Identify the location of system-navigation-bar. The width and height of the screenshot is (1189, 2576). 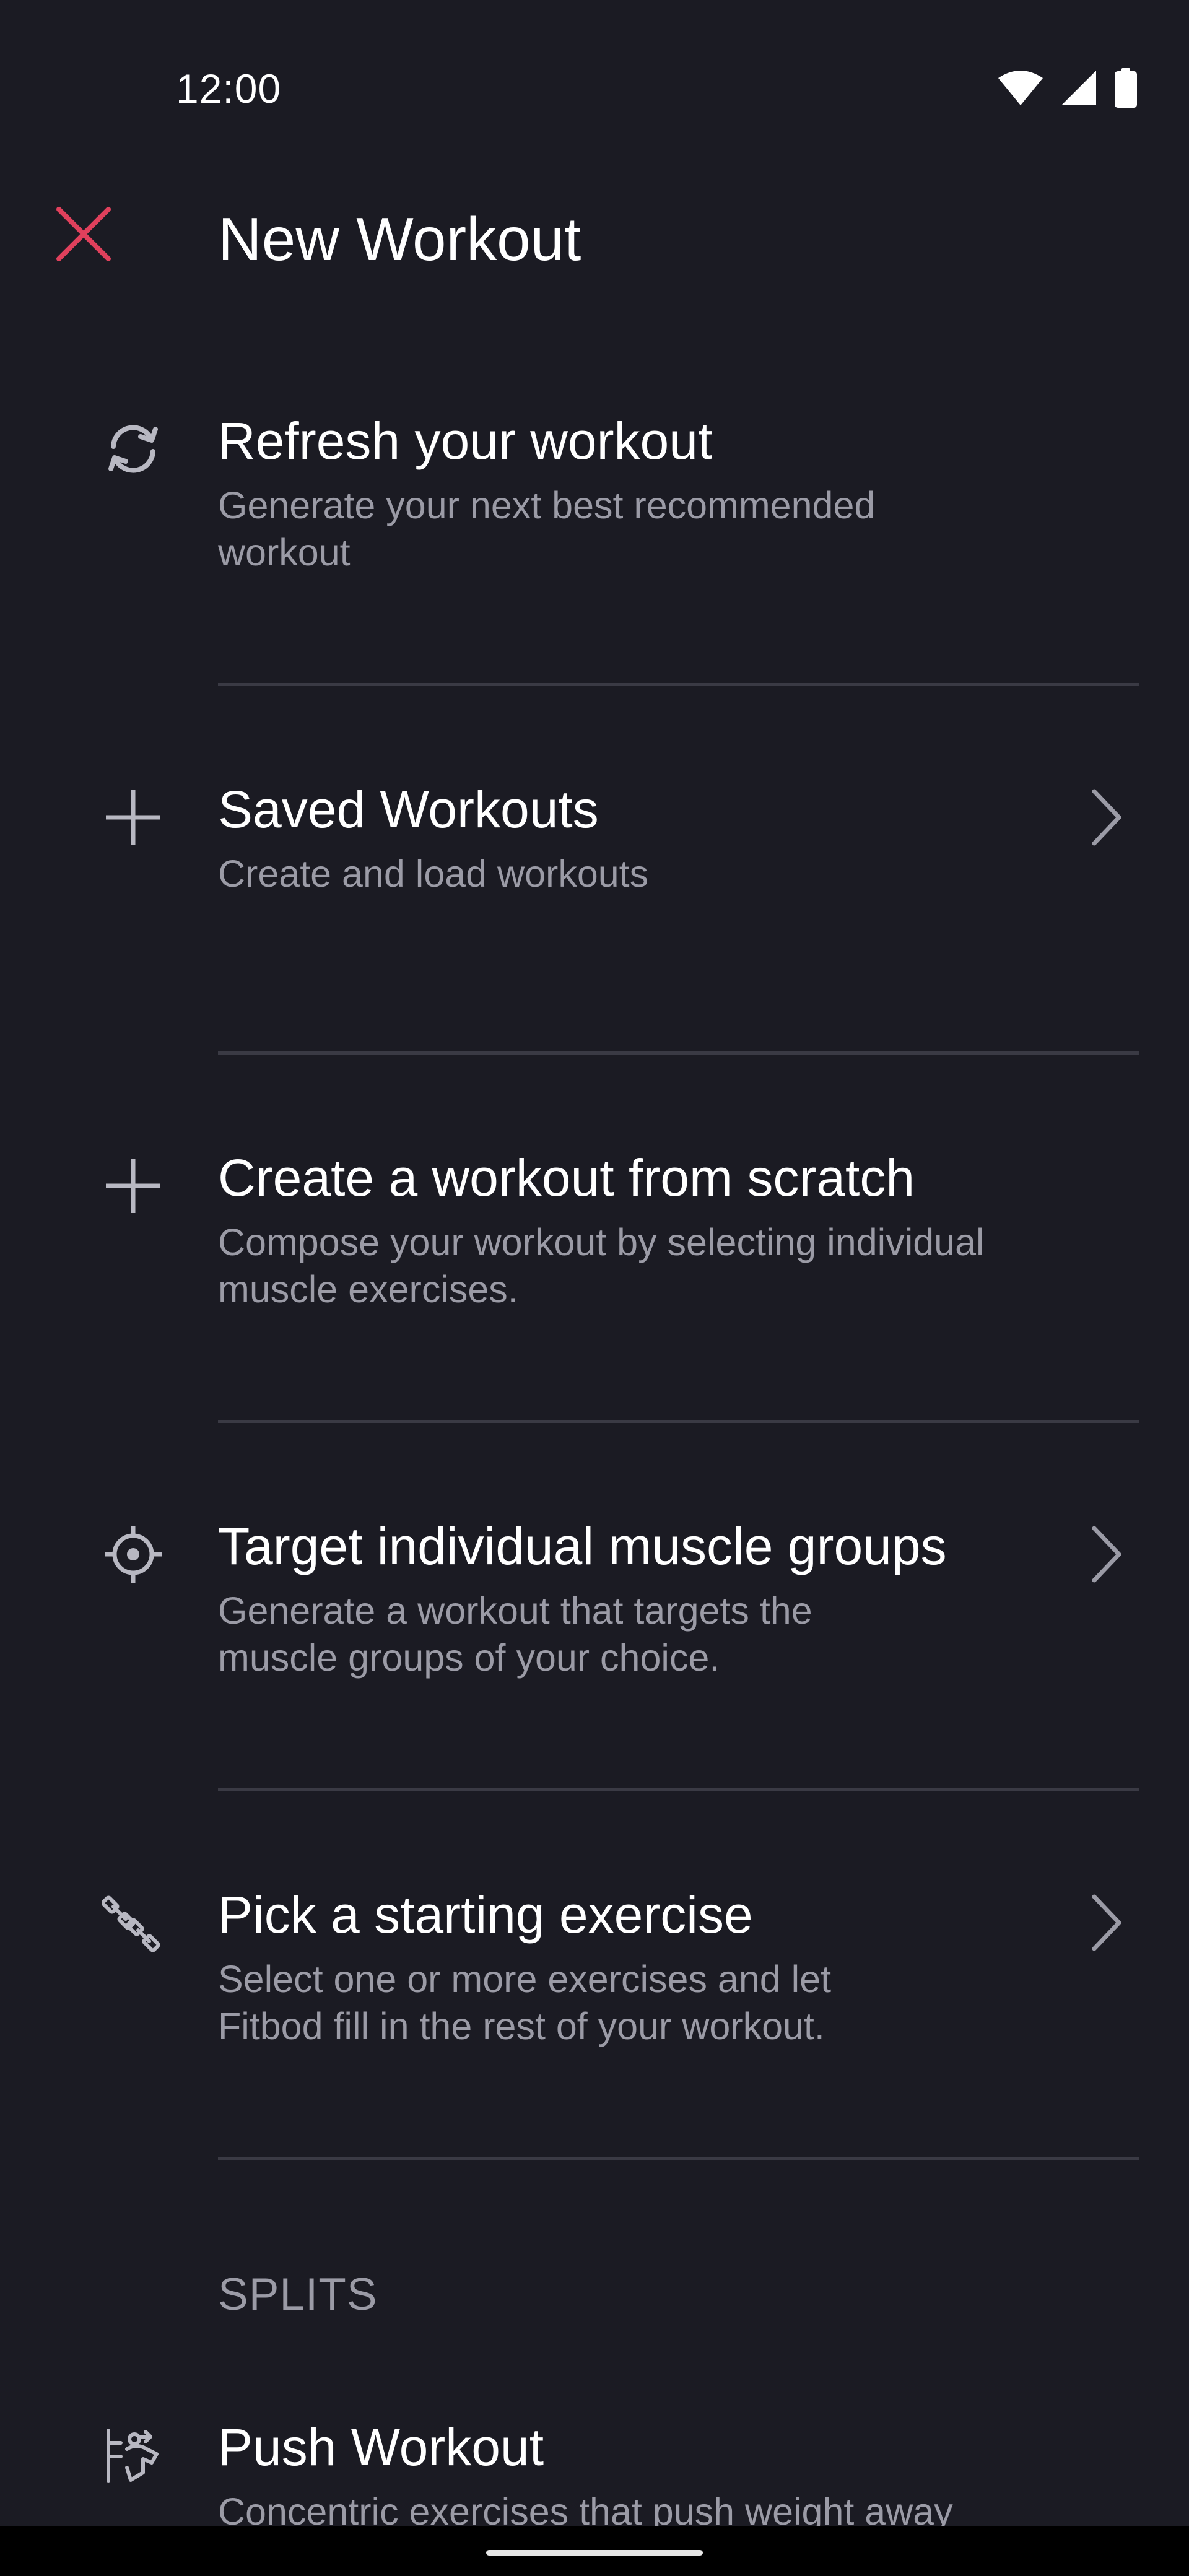
(594, 2551).